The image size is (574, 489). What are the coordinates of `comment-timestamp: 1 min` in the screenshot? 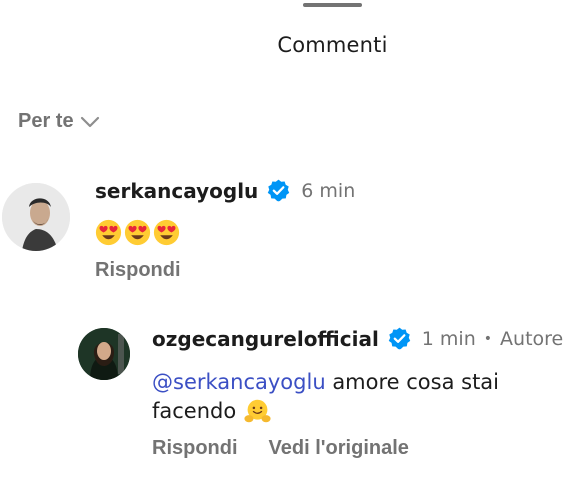 It's located at (448, 338).